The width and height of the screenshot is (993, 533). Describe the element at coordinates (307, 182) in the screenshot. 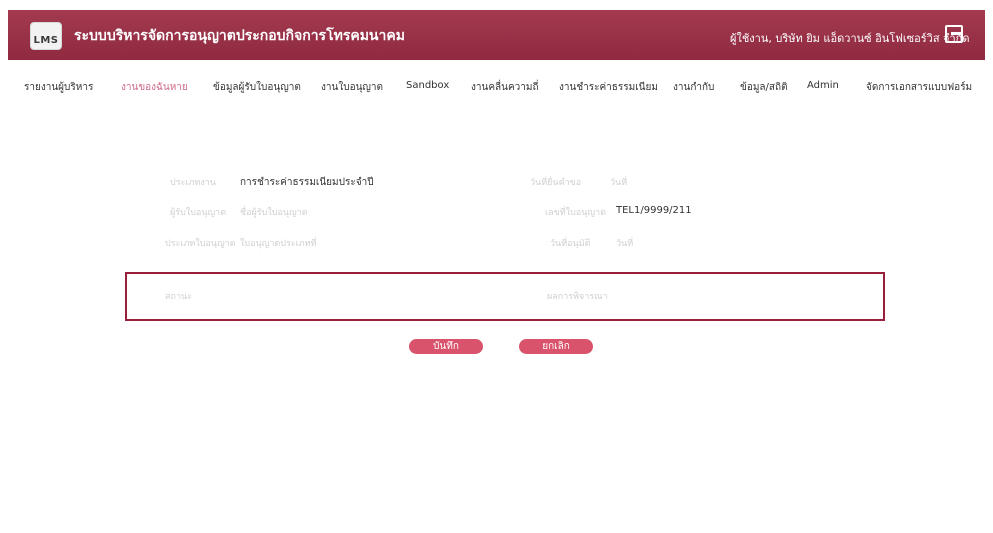

I see `field-value-task-type: การชำระค่าธรรมเนียมประจำปี` at that location.